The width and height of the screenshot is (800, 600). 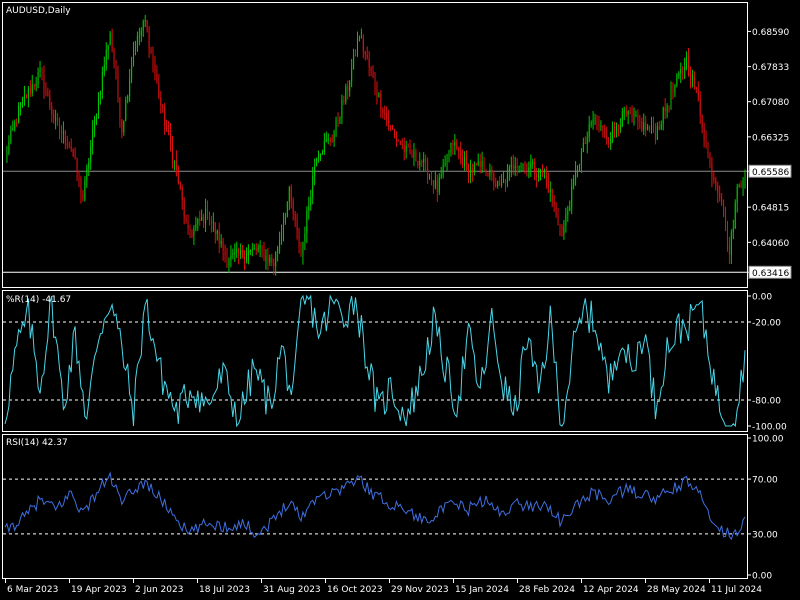 What do you see at coordinates (676, 590) in the screenshot?
I see `x-tick-label: 28 May 2024` at bounding box center [676, 590].